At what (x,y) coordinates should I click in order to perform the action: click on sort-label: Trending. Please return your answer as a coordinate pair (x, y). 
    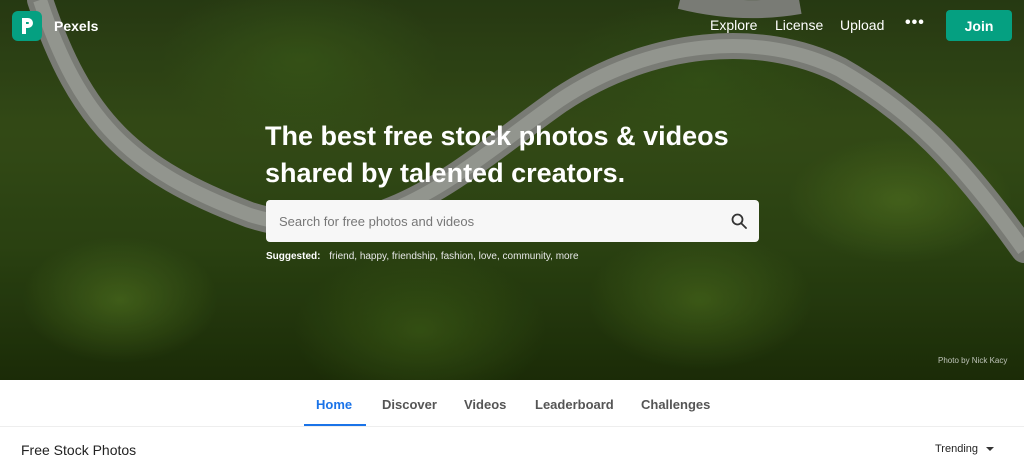
    Looking at the image, I should click on (957, 449).